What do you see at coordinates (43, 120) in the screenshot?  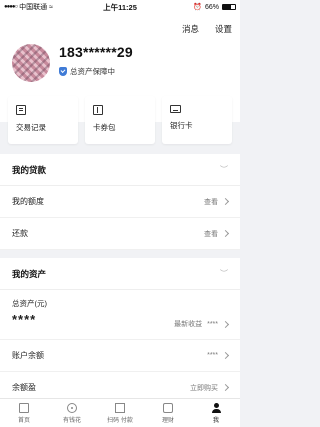 I see `transaction-record-card: 交易记录` at bounding box center [43, 120].